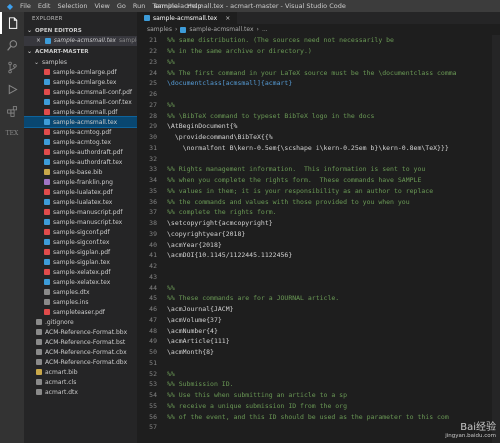 The width and height of the screenshot is (500, 443). Describe the element at coordinates (318, 126) in the screenshot. I see `code-line: 29 \AtBeginDocument{%` at that location.